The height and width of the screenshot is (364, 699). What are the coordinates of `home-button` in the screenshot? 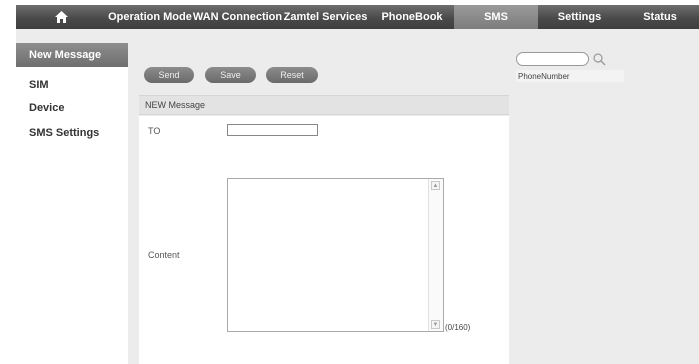 It's located at (61, 17).